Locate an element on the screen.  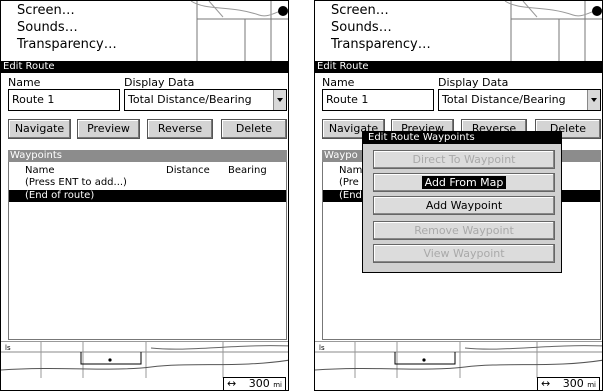
add-waypoint-button: Add Waypoint is located at coordinates (464, 205).